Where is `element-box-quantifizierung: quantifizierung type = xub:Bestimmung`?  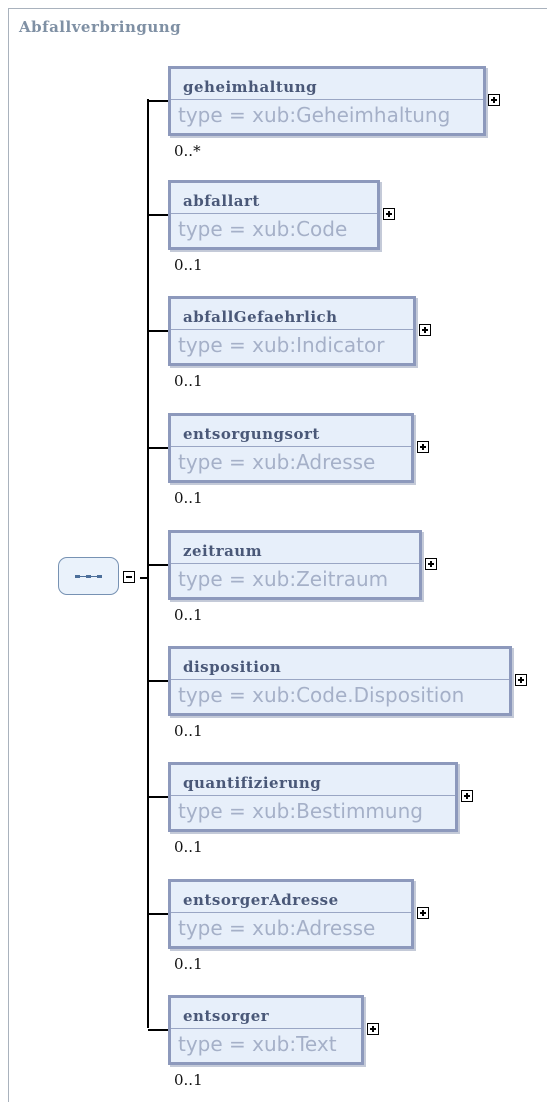 element-box-quantifizierung: quantifizierung type = xub:Bestimmung is located at coordinates (313, 797).